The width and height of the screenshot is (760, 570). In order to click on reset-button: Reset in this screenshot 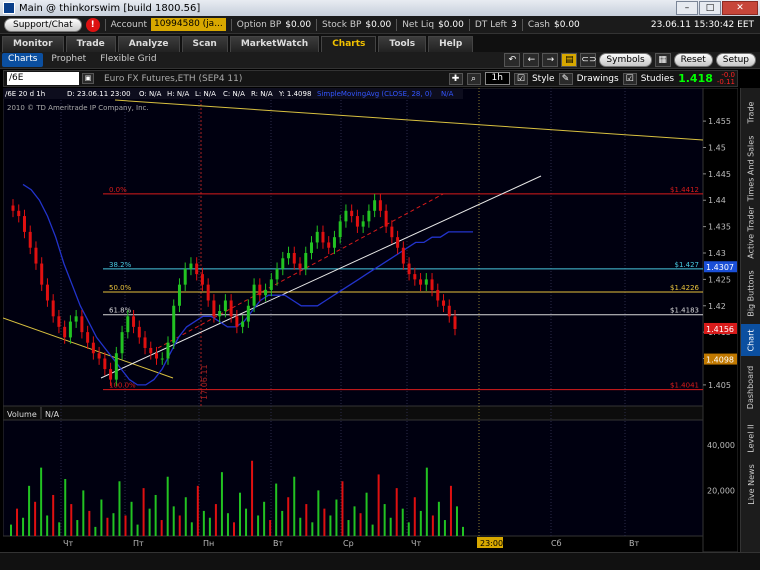, I will do `click(693, 60)`.